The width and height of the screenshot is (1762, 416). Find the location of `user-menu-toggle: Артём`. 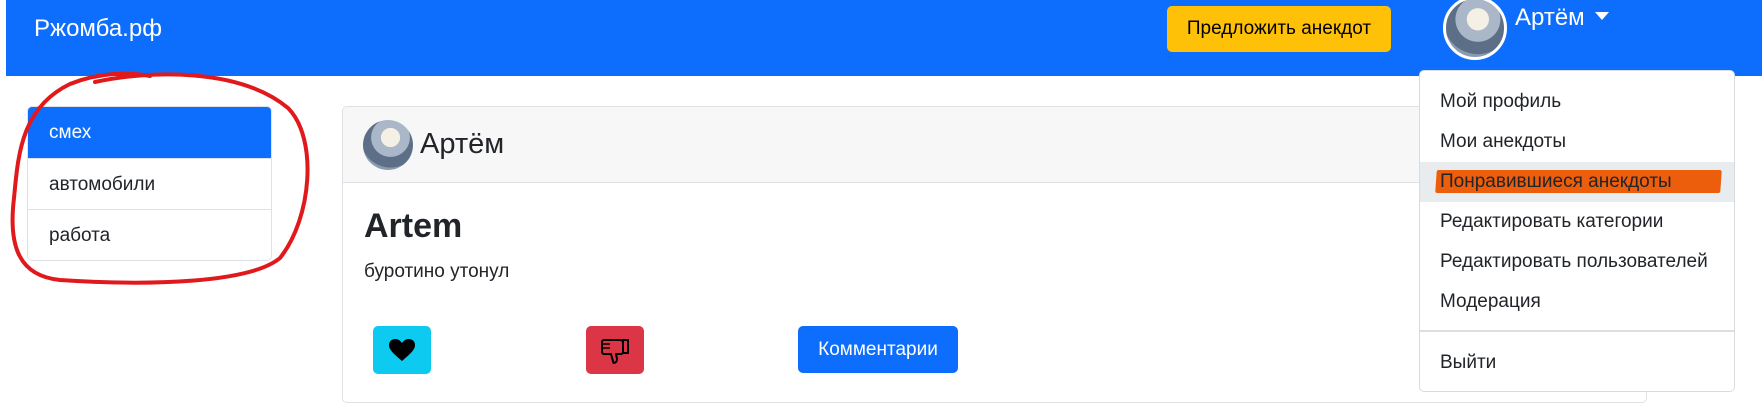

user-menu-toggle: Артём is located at coordinates (1526, 31).